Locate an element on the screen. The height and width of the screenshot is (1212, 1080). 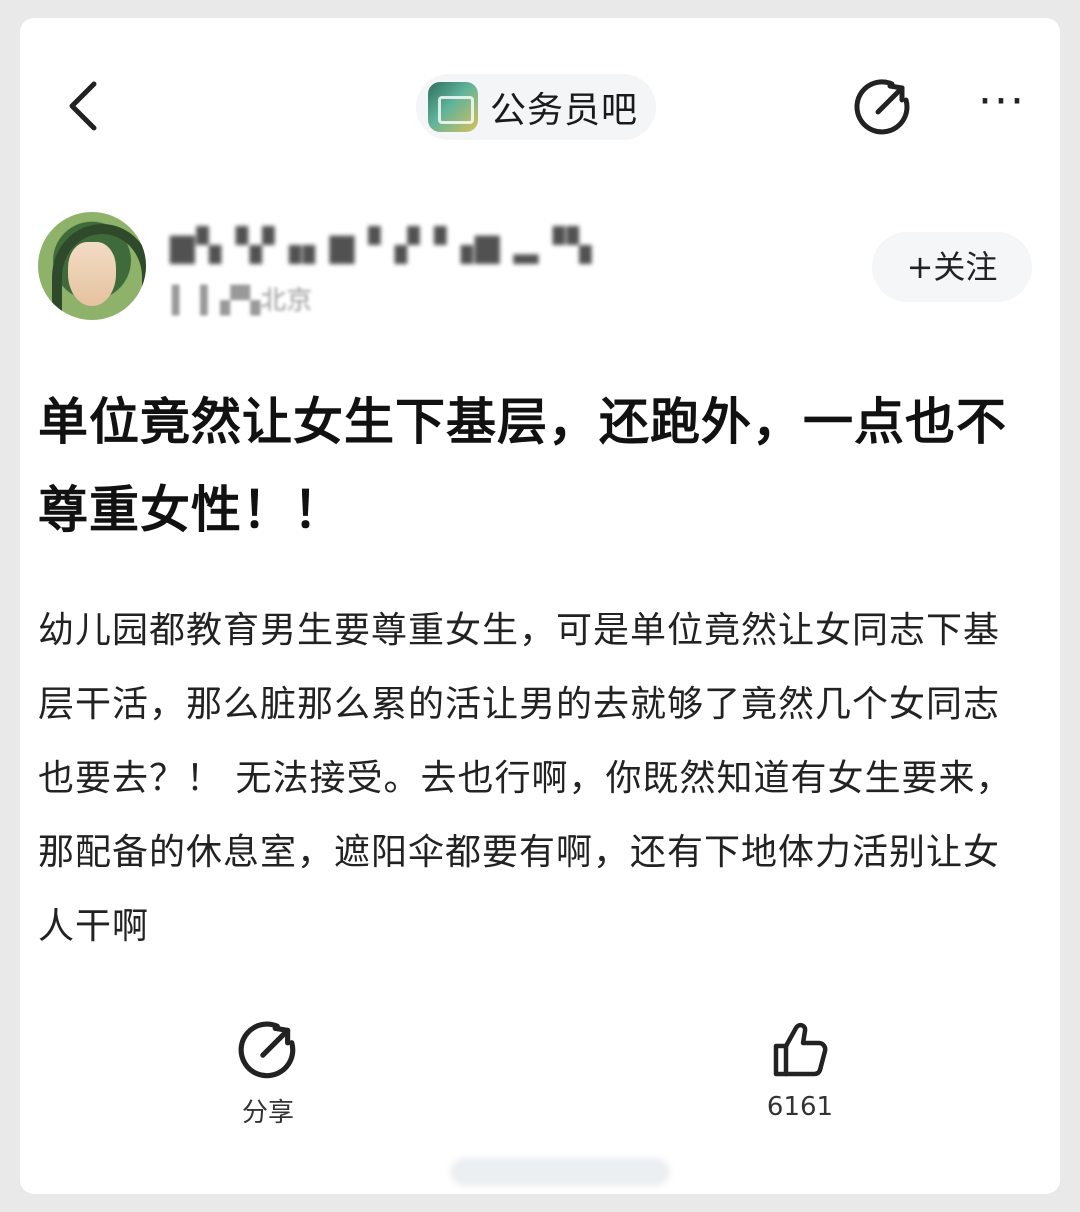
forum-name: 公务员吧 is located at coordinates (564, 110).